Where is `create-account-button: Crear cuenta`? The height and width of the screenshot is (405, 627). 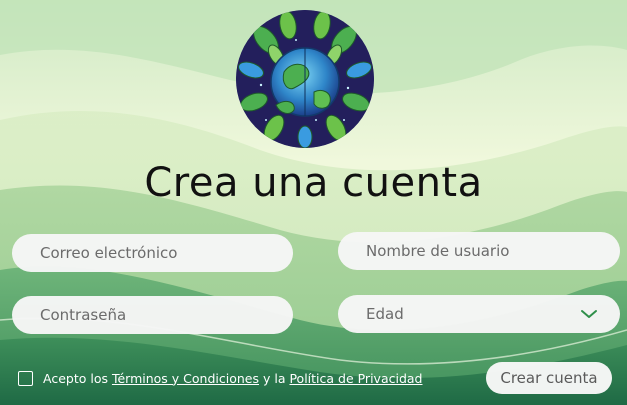 create-account-button: Crear cuenta is located at coordinates (549, 378).